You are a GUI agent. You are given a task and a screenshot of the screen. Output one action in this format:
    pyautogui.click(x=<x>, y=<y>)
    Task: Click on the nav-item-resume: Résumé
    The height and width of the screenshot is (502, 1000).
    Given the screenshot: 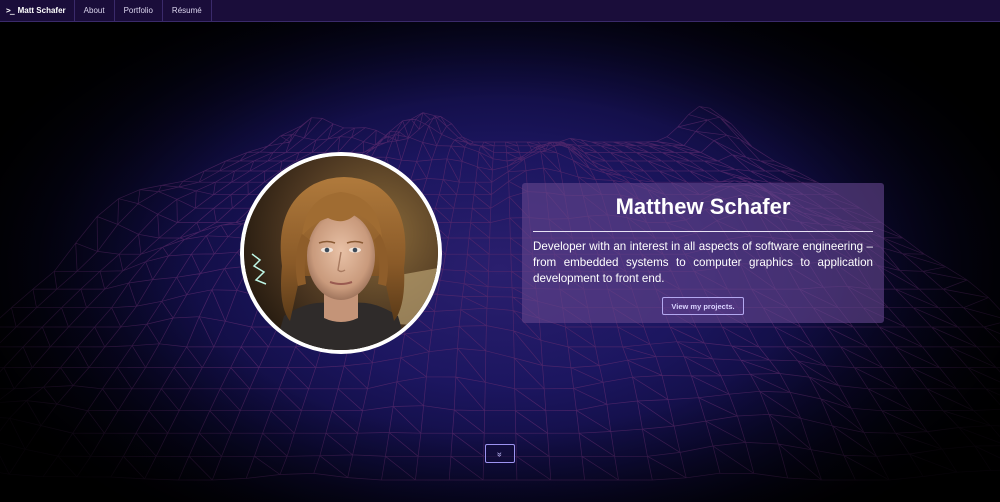 What is the action you would take?
    pyautogui.click(x=186, y=10)
    